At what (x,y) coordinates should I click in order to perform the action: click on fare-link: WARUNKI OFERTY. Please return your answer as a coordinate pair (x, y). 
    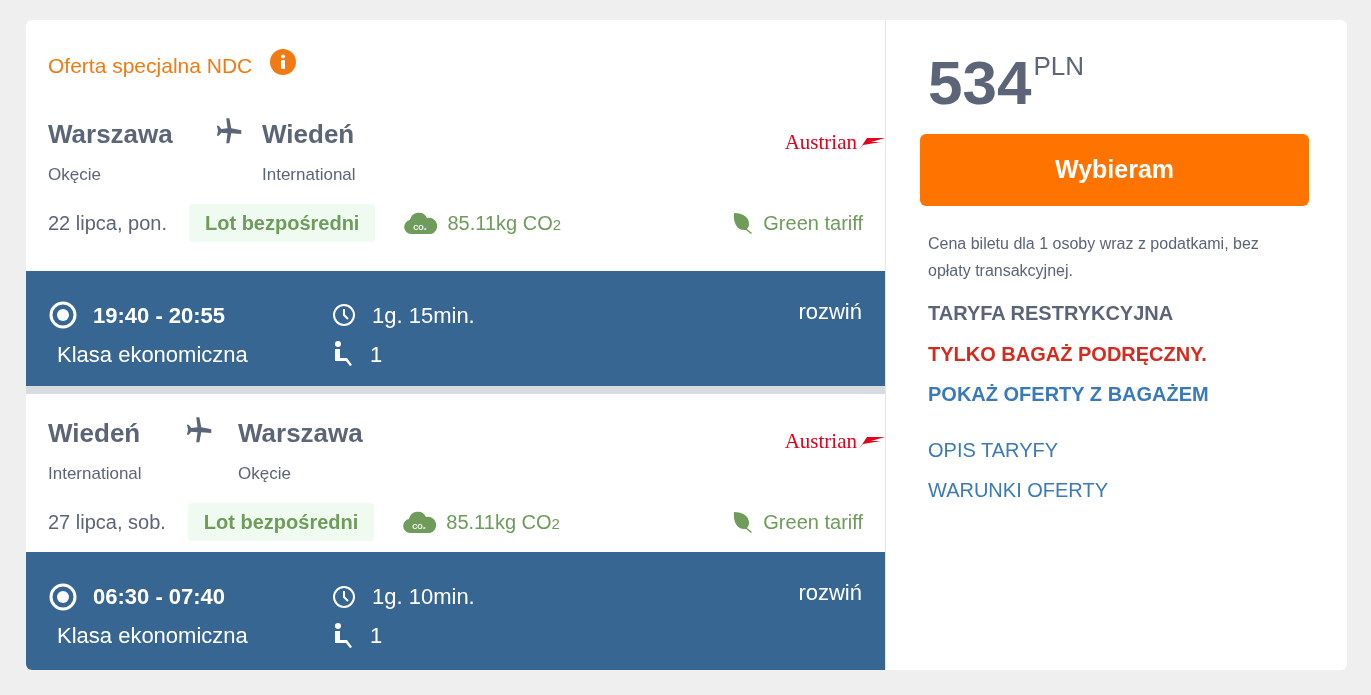
    Looking at the image, I should click on (1018, 490).